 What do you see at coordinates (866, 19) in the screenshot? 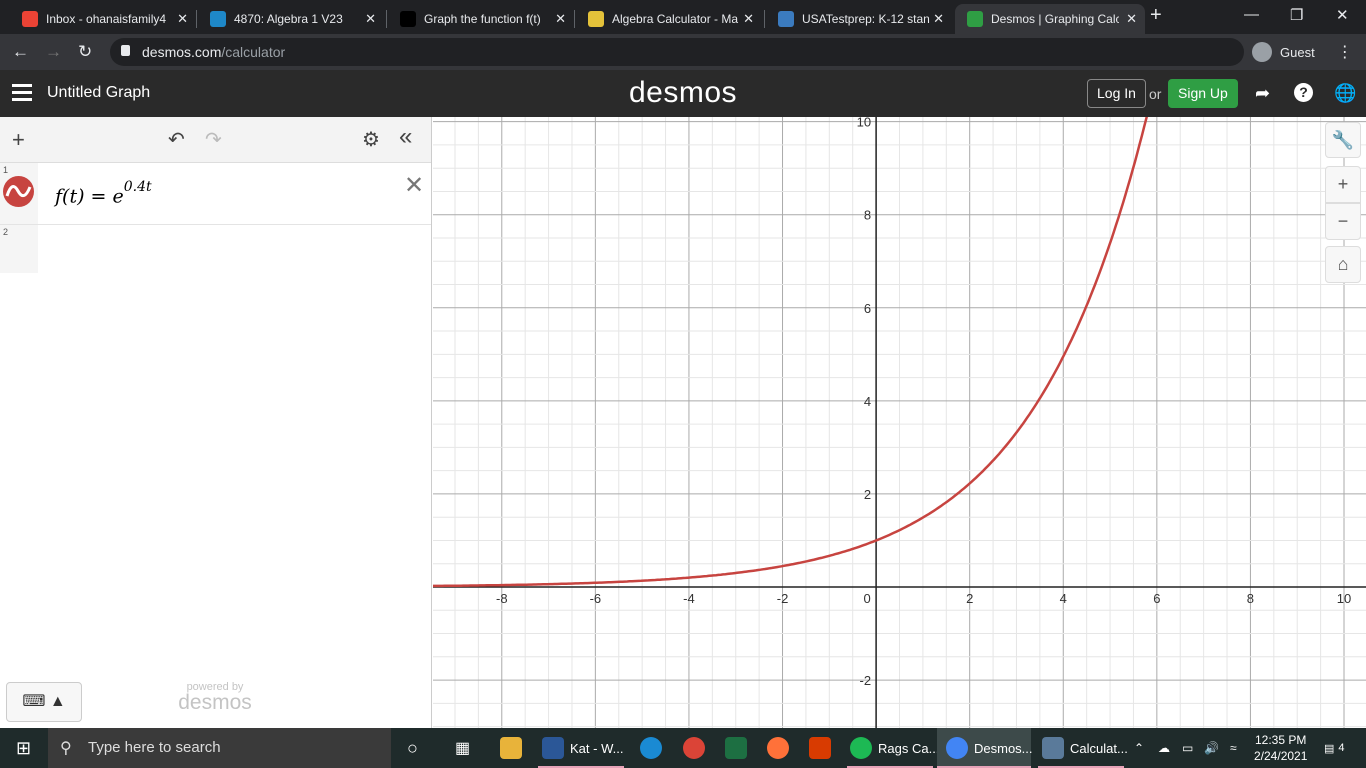
I see `tab-title: USATestprep: K-12 stan` at bounding box center [866, 19].